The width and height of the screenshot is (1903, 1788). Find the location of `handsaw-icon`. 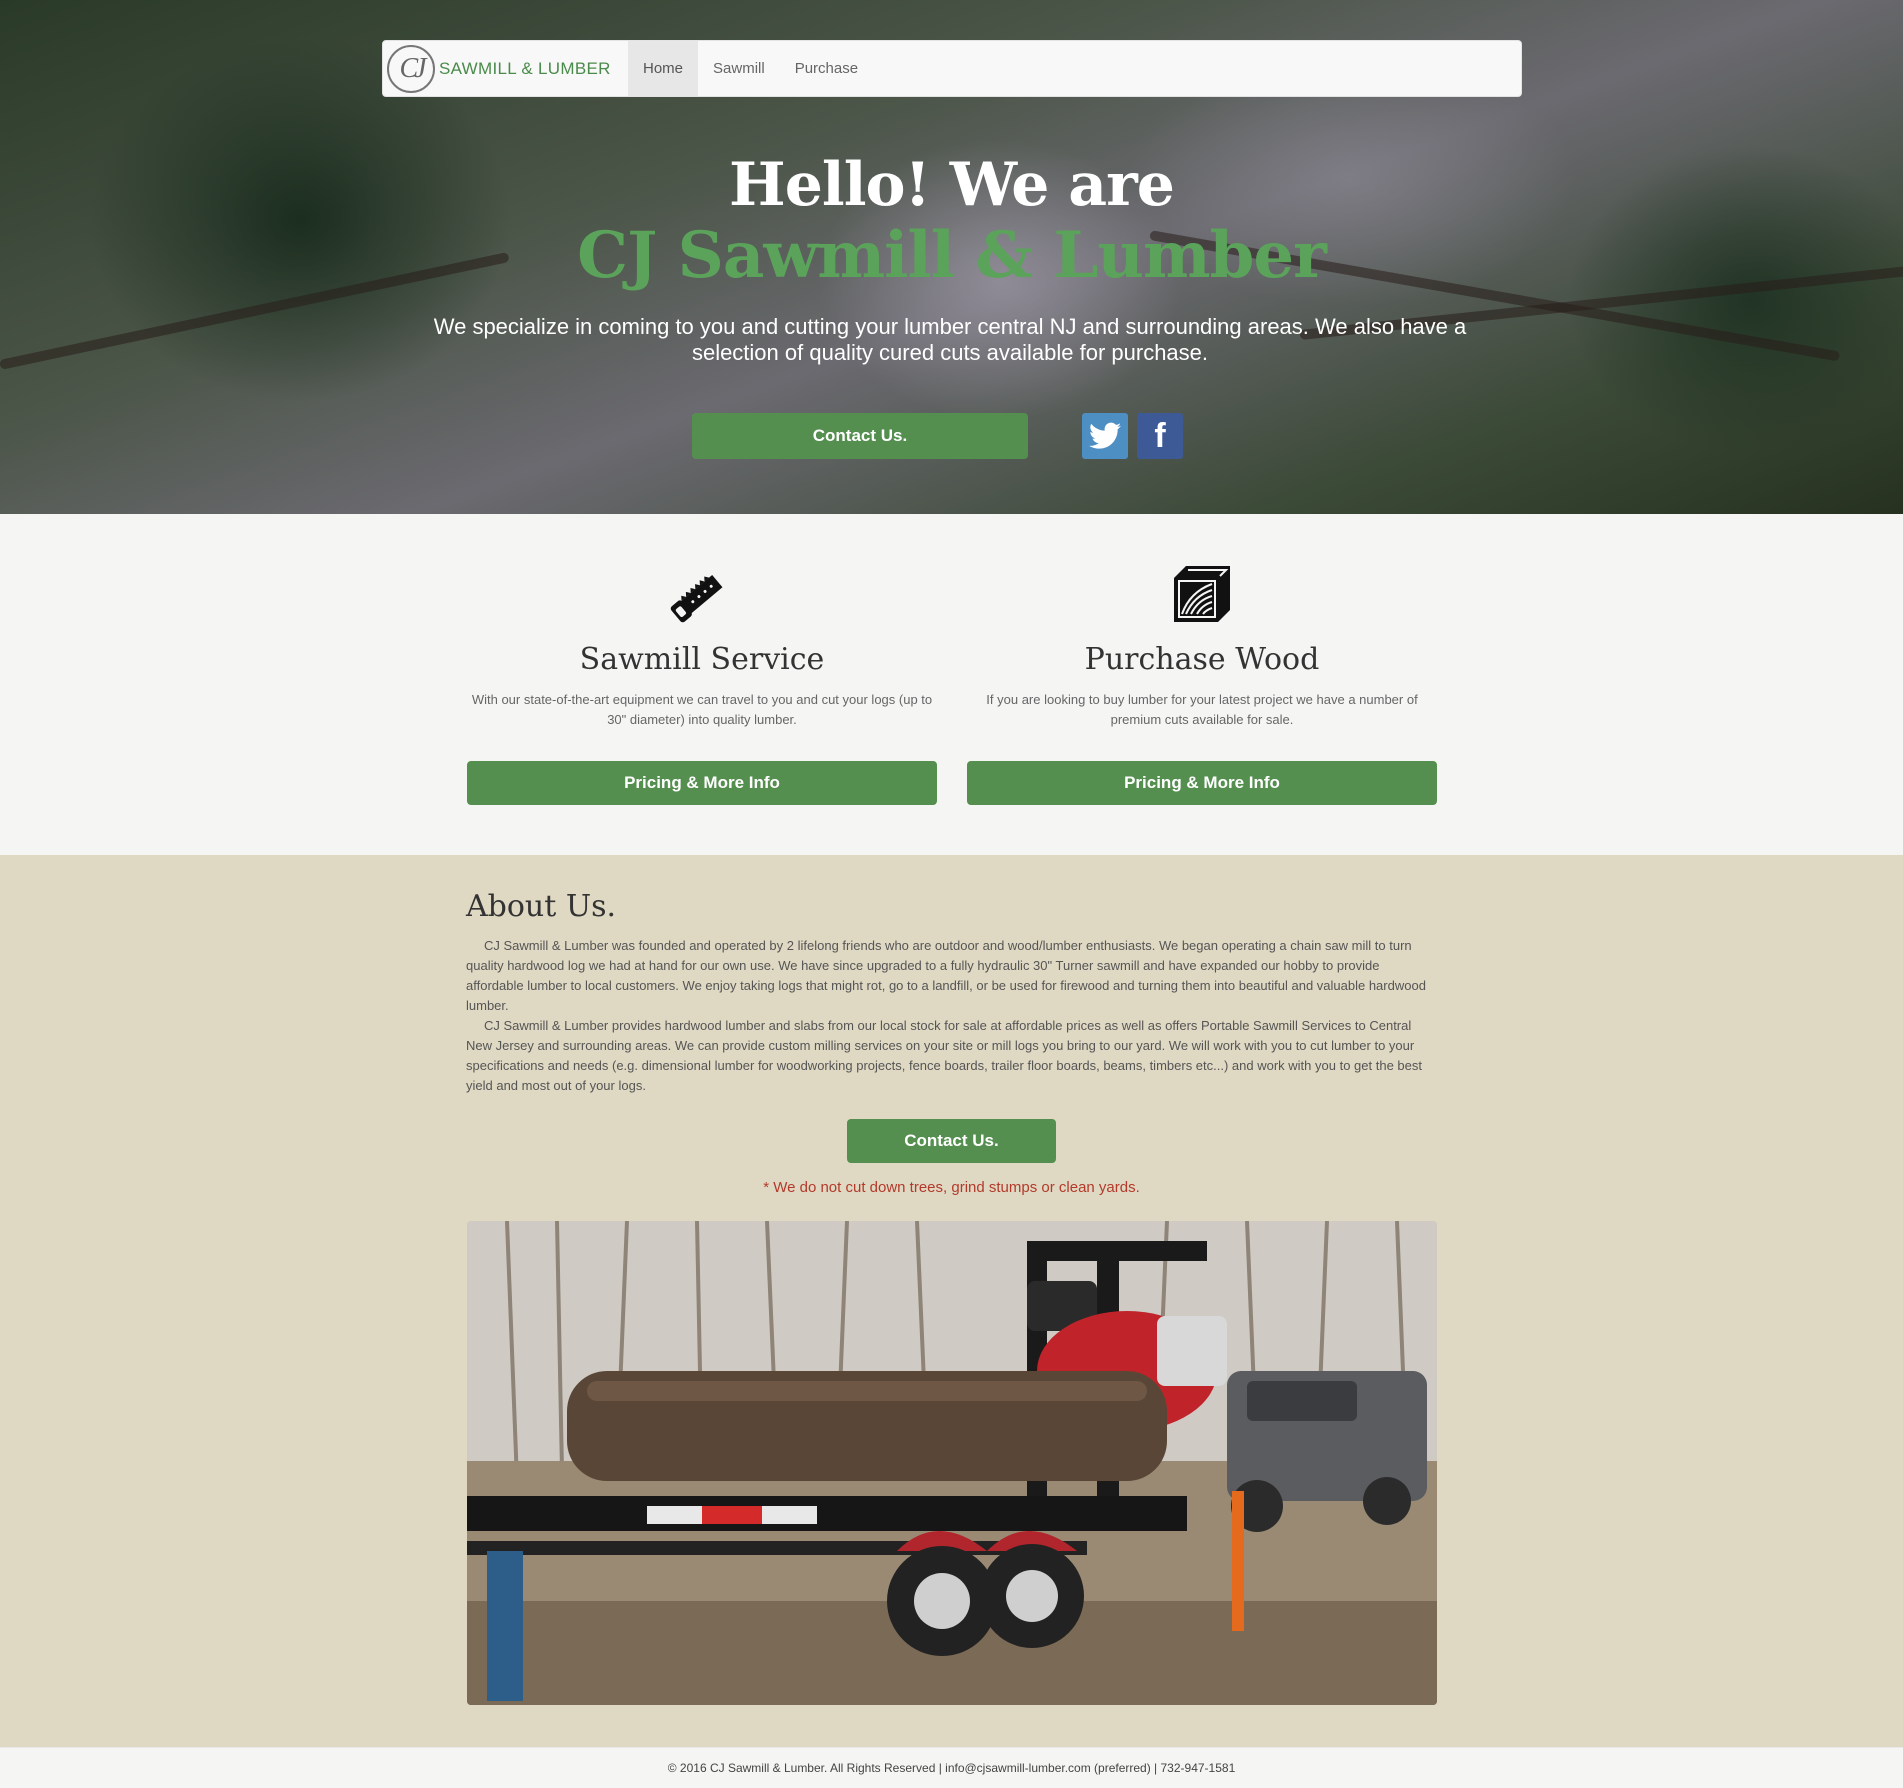

handsaw-icon is located at coordinates (696, 599).